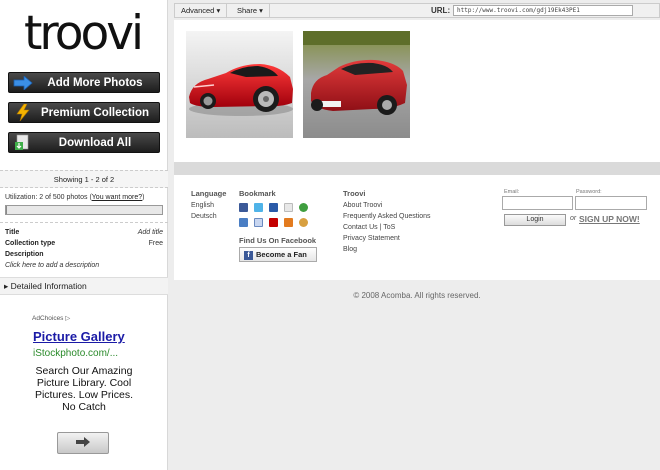 This screenshot has height=470, width=660. I want to click on troovi-logo: troovi, so click(89, 34).